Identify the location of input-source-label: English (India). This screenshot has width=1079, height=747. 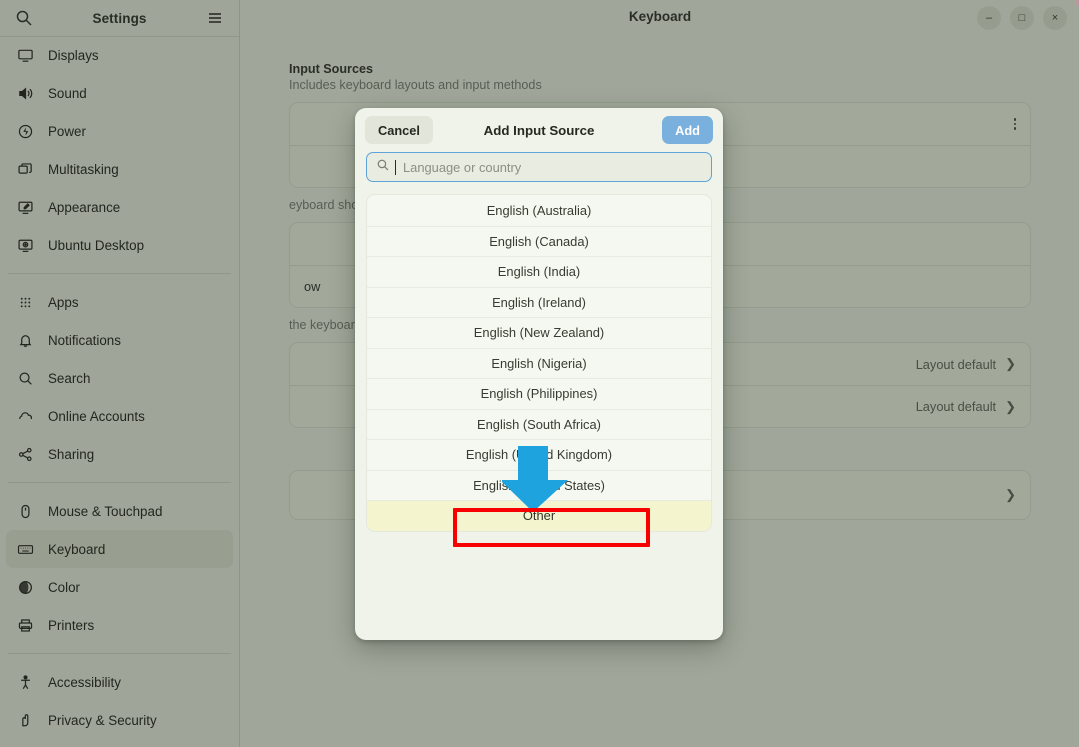
(539, 272).